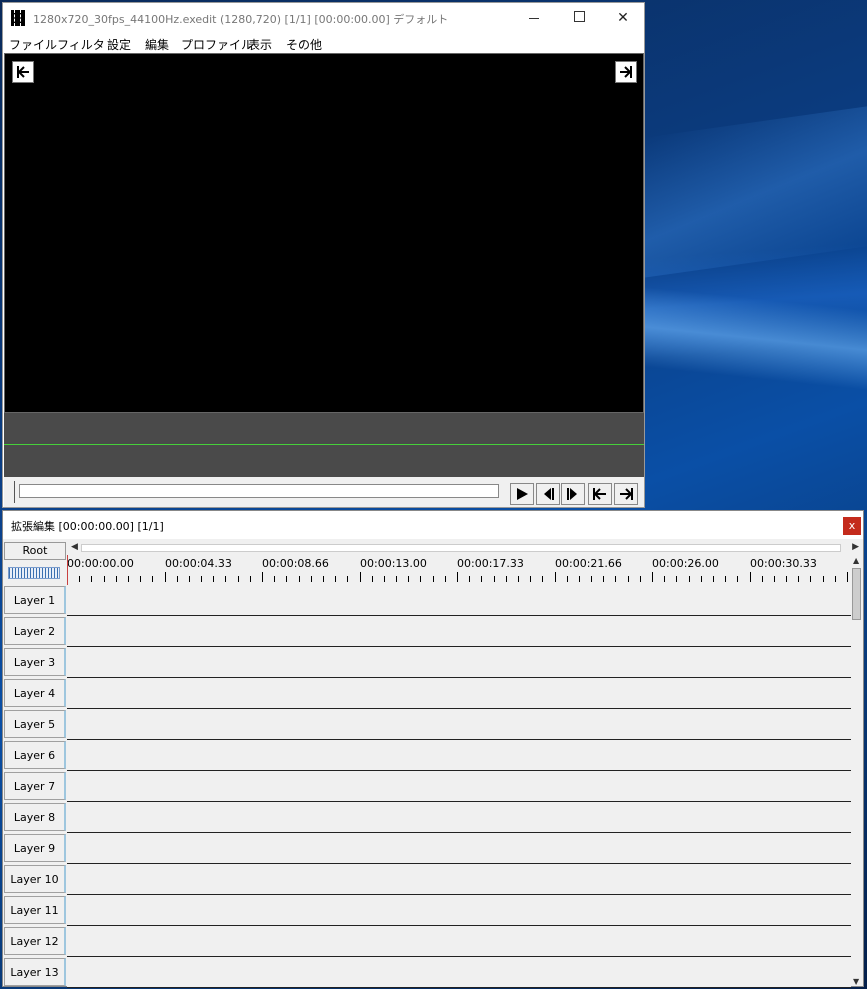 This screenshot has height=989, width=867. I want to click on layer-button-9: Layer 9, so click(35, 848).